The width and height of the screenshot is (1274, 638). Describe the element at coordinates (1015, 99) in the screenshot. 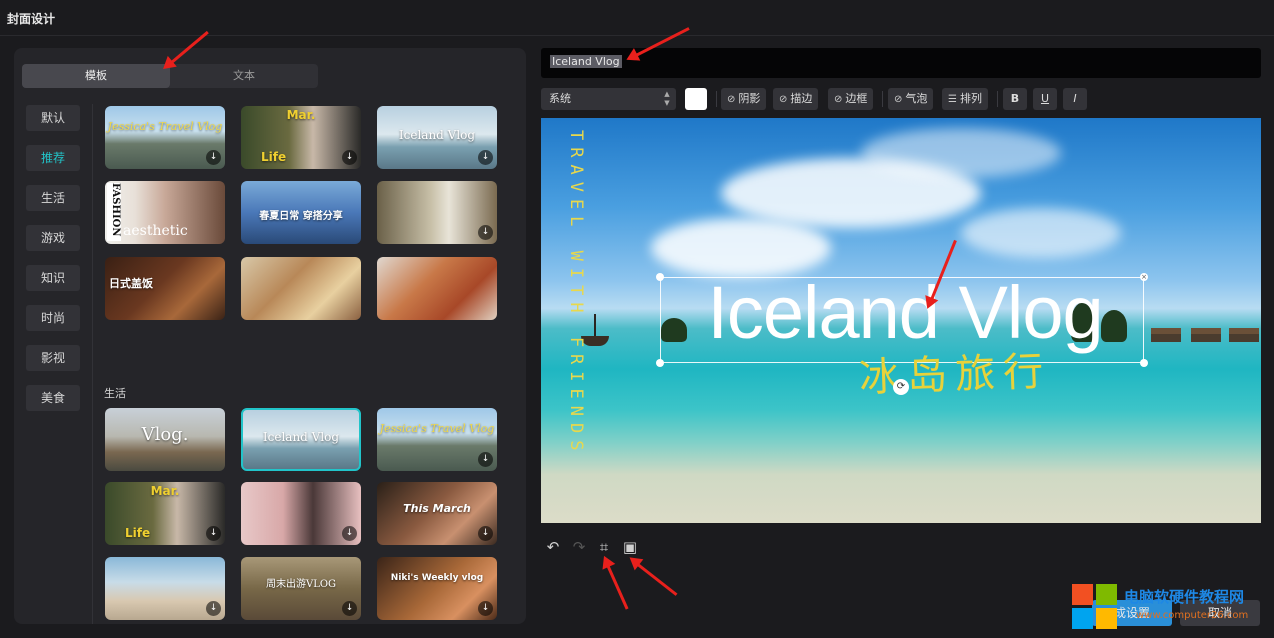

I see `bold-button: B` at that location.